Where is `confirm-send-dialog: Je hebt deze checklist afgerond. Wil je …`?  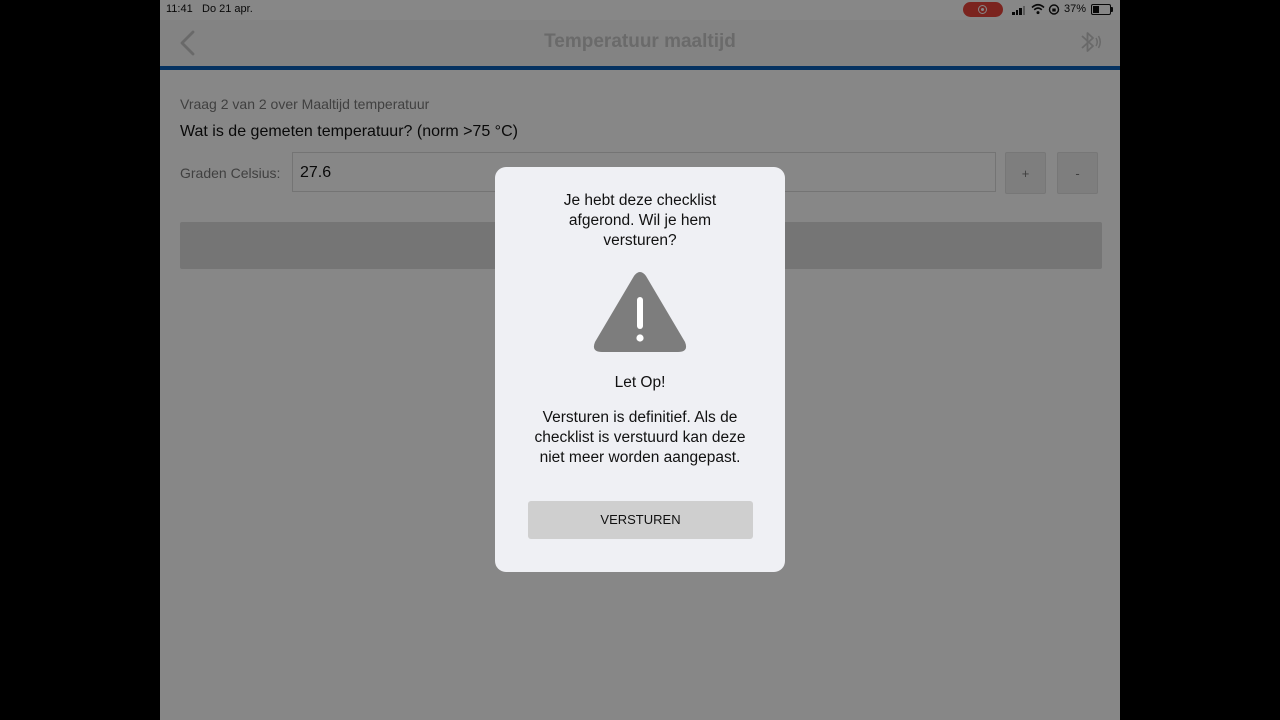
confirm-send-dialog: Je hebt deze checklist afgerond. Wil je … is located at coordinates (640, 369).